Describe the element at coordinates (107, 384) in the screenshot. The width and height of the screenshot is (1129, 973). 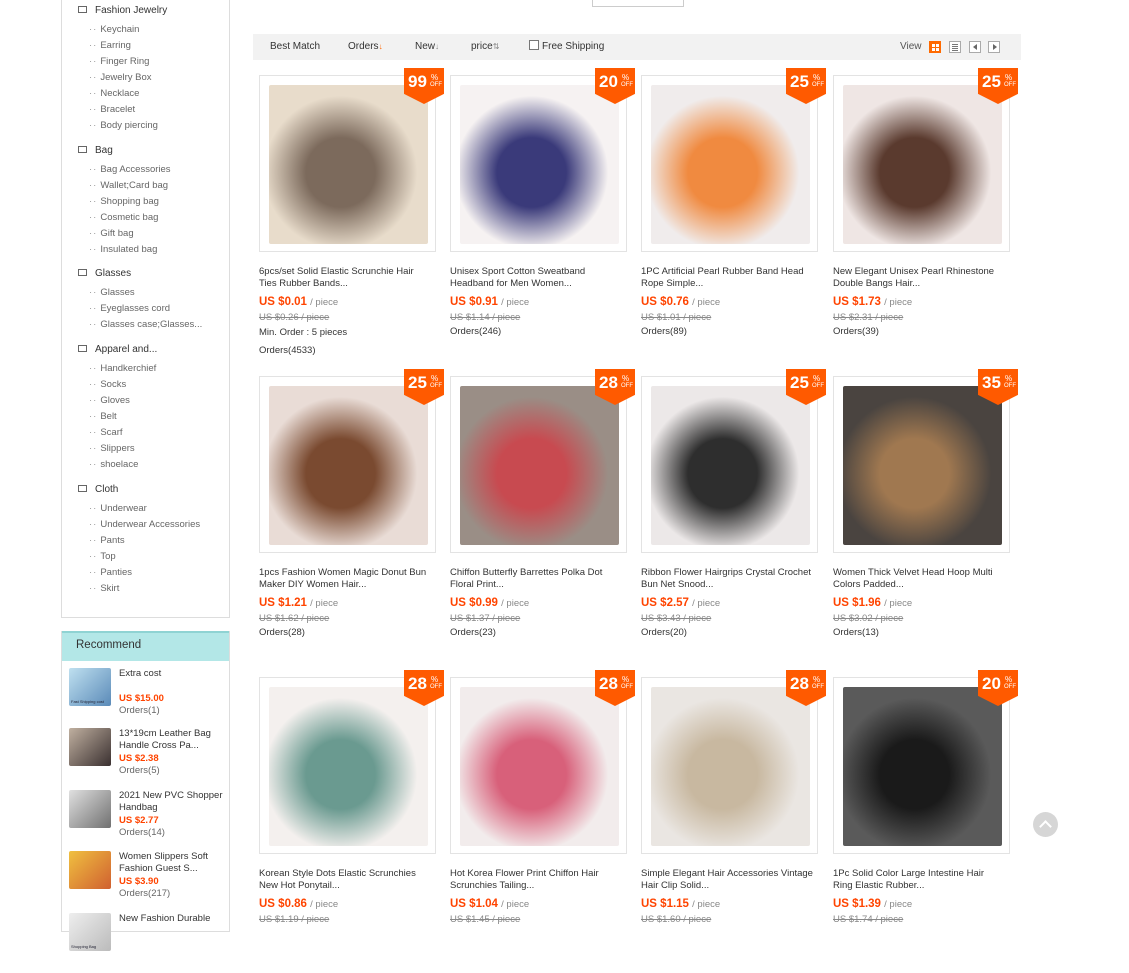
I see `category-link: ·· Socks` at that location.